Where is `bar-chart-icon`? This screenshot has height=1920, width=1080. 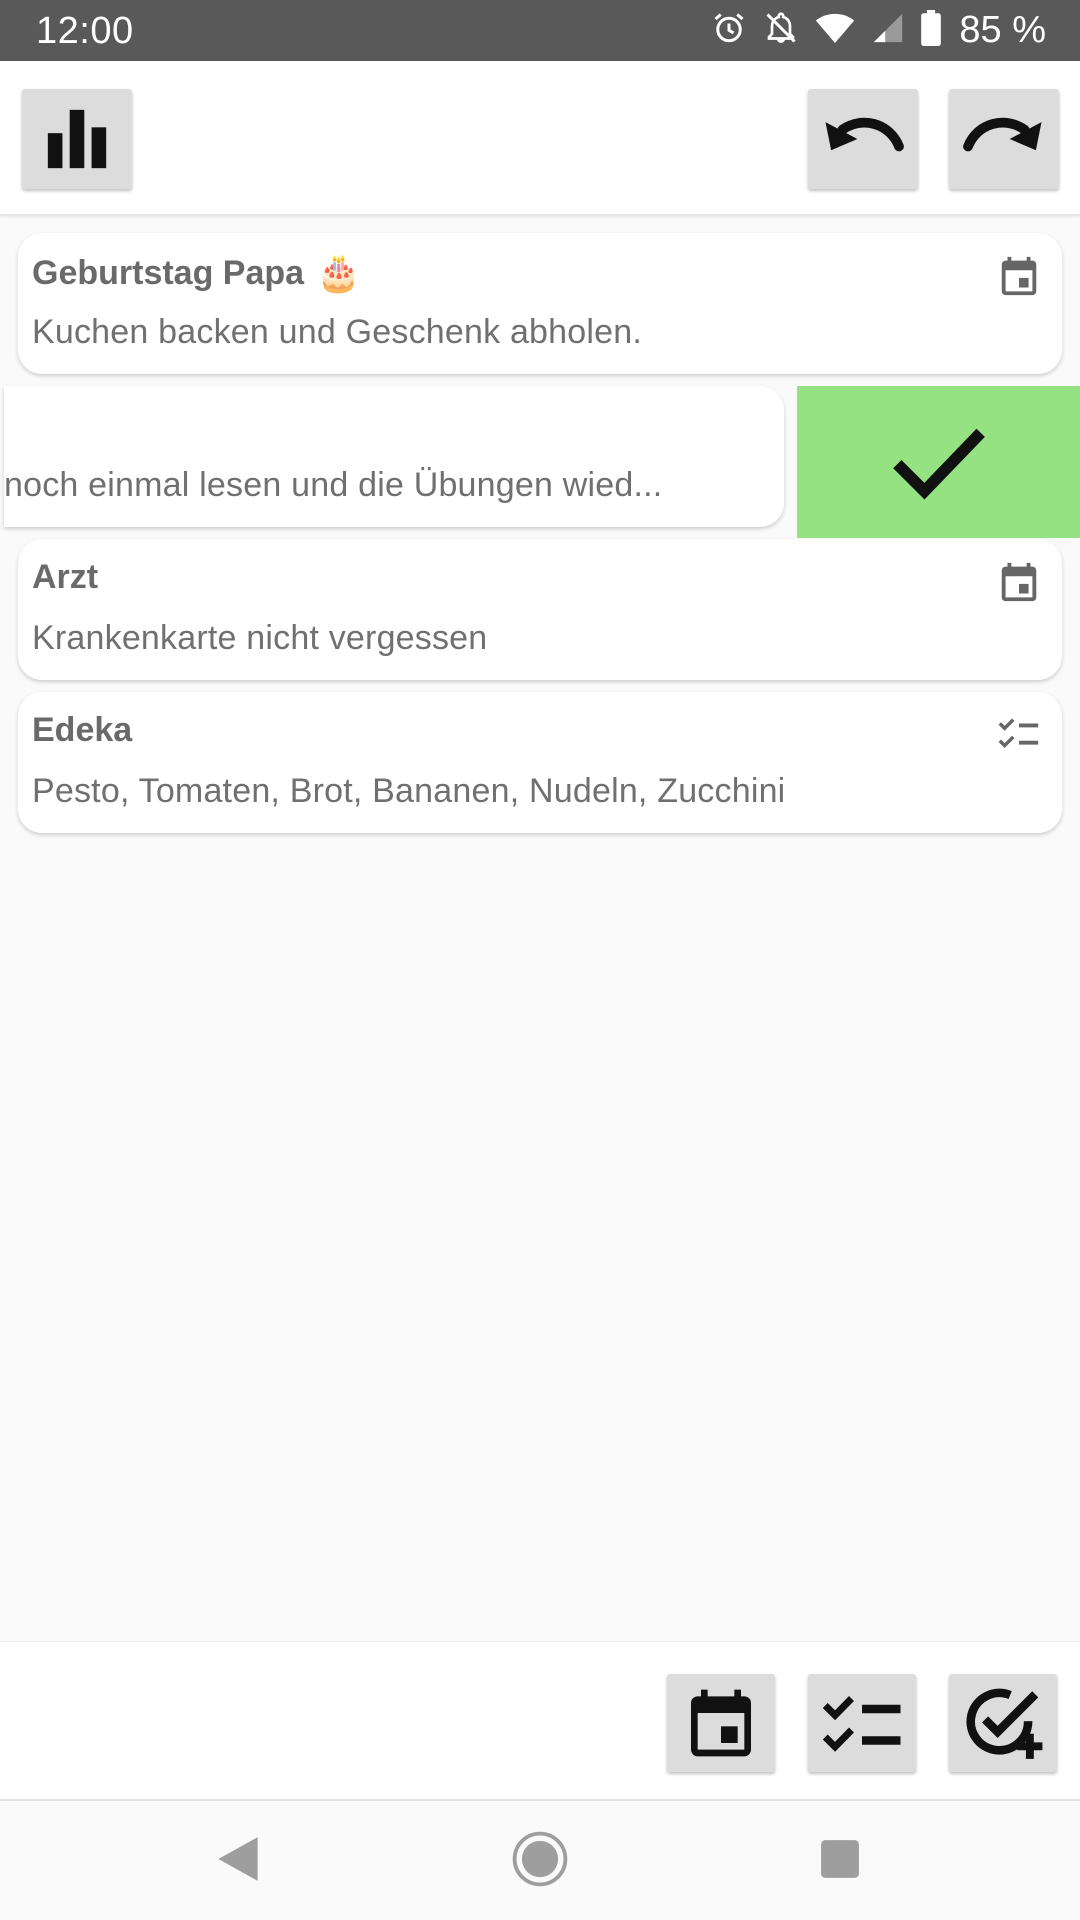 bar-chart-icon is located at coordinates (77, 139).